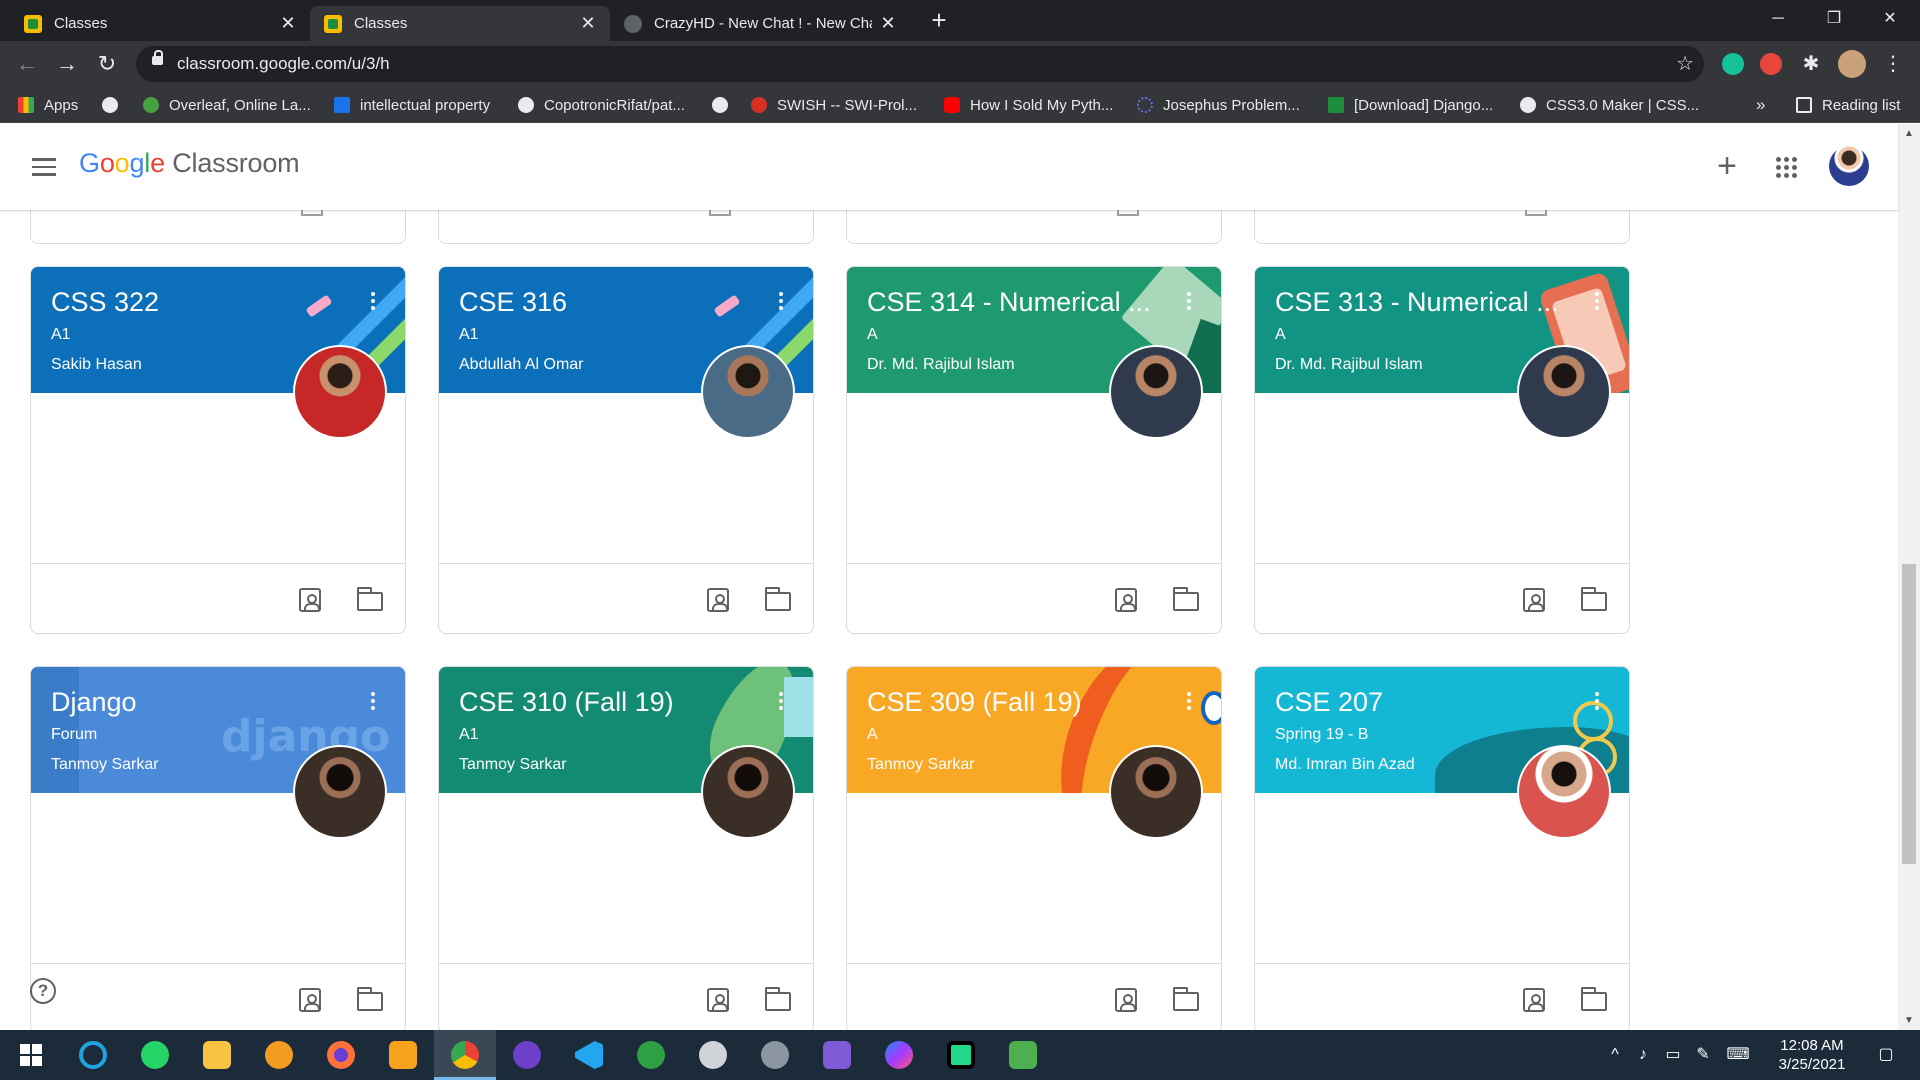 The image size is (1920, 1080). I want to click on lock-icon, so click(157, 57).